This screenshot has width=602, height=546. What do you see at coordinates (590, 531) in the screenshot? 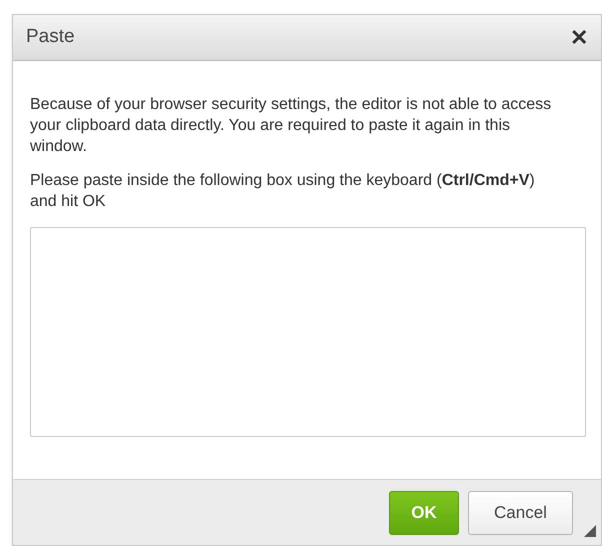
I see `resize-handle-icon` at bounding box center [590, 531].